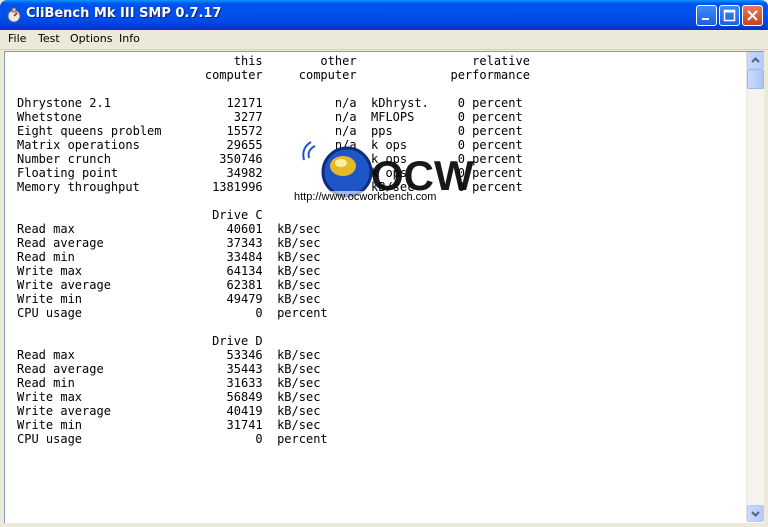 This screenshot has height=527, width=768. What do you see at coordinates (384, 15) in the screenshot?
I see `title-bar: CliBench Mk III SMP 0.7.17` at bounding box center [384, 15].